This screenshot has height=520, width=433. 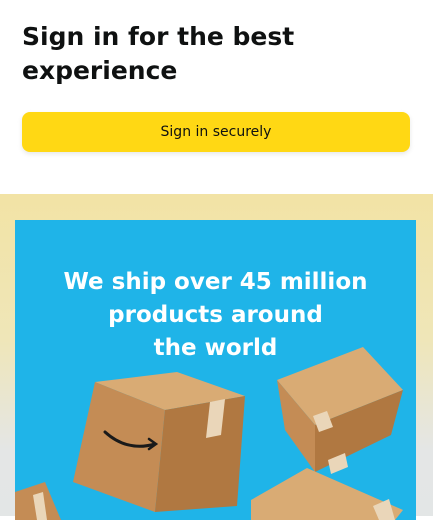 What do you see at coordinates (216, 132) in the screenshot?
I see `signin-button: Sign in securely` at bounding box center [216, 132].